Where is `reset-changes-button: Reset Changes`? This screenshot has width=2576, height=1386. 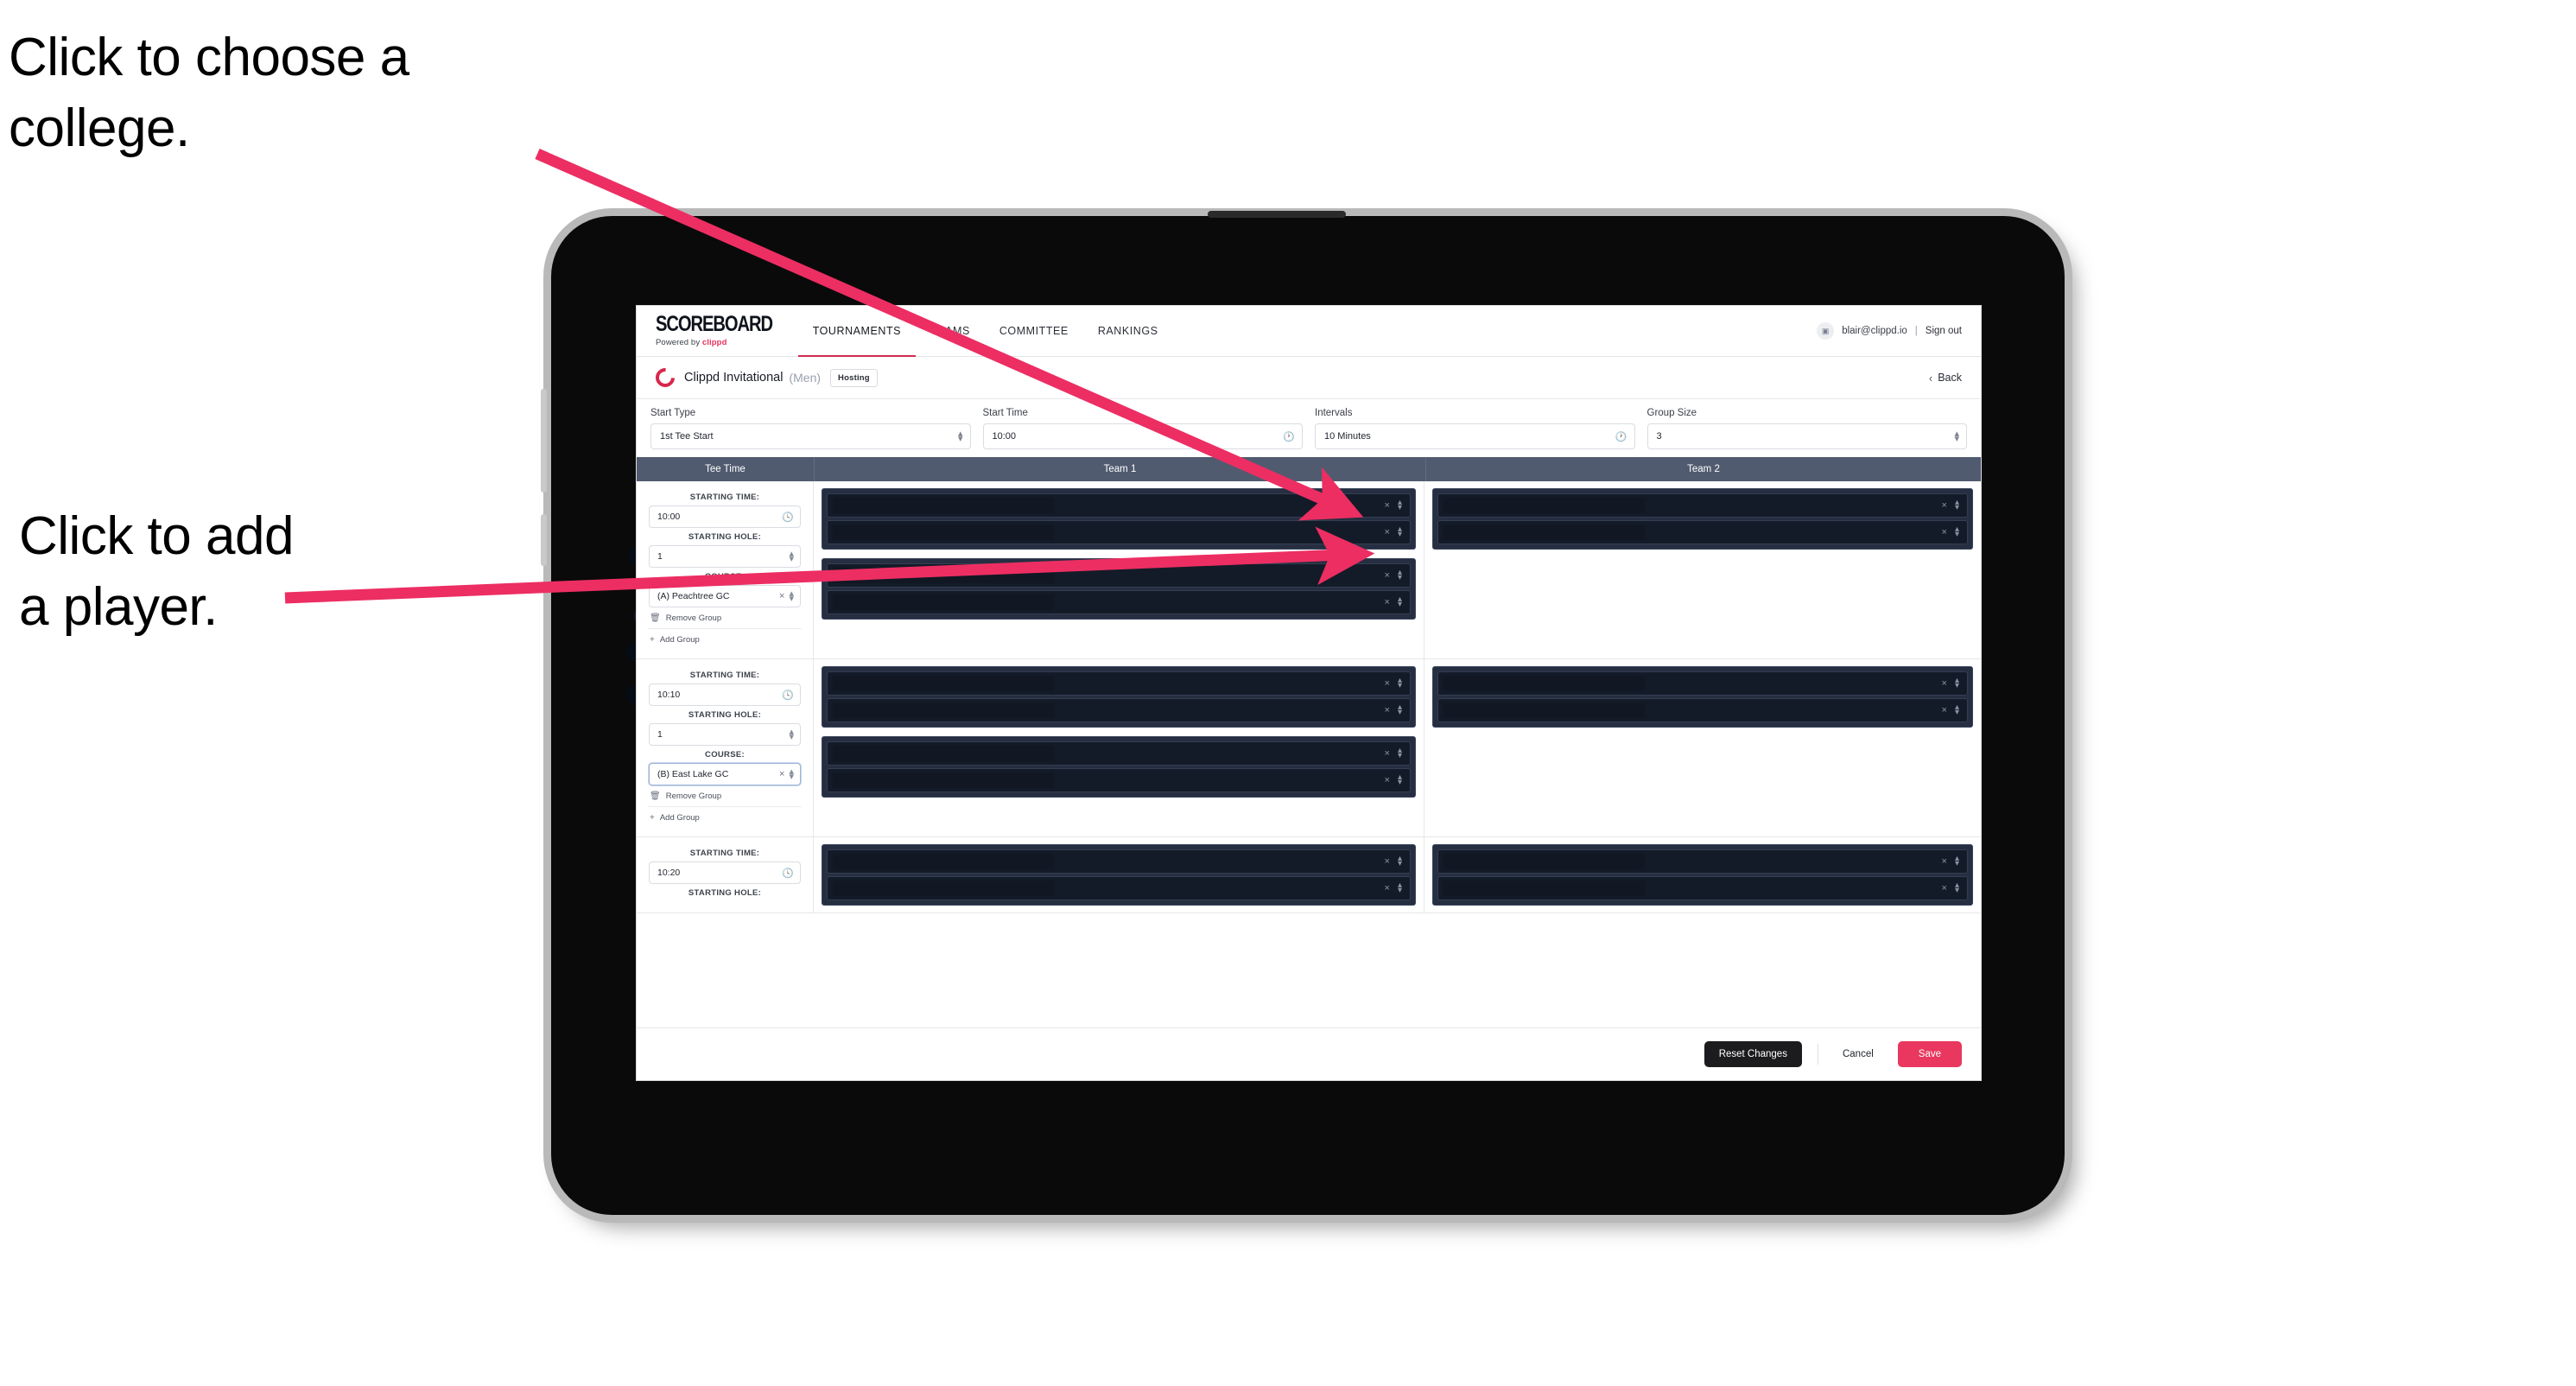
reset-changes-button: Reset Changes is located at coordinates (1753, 1054).